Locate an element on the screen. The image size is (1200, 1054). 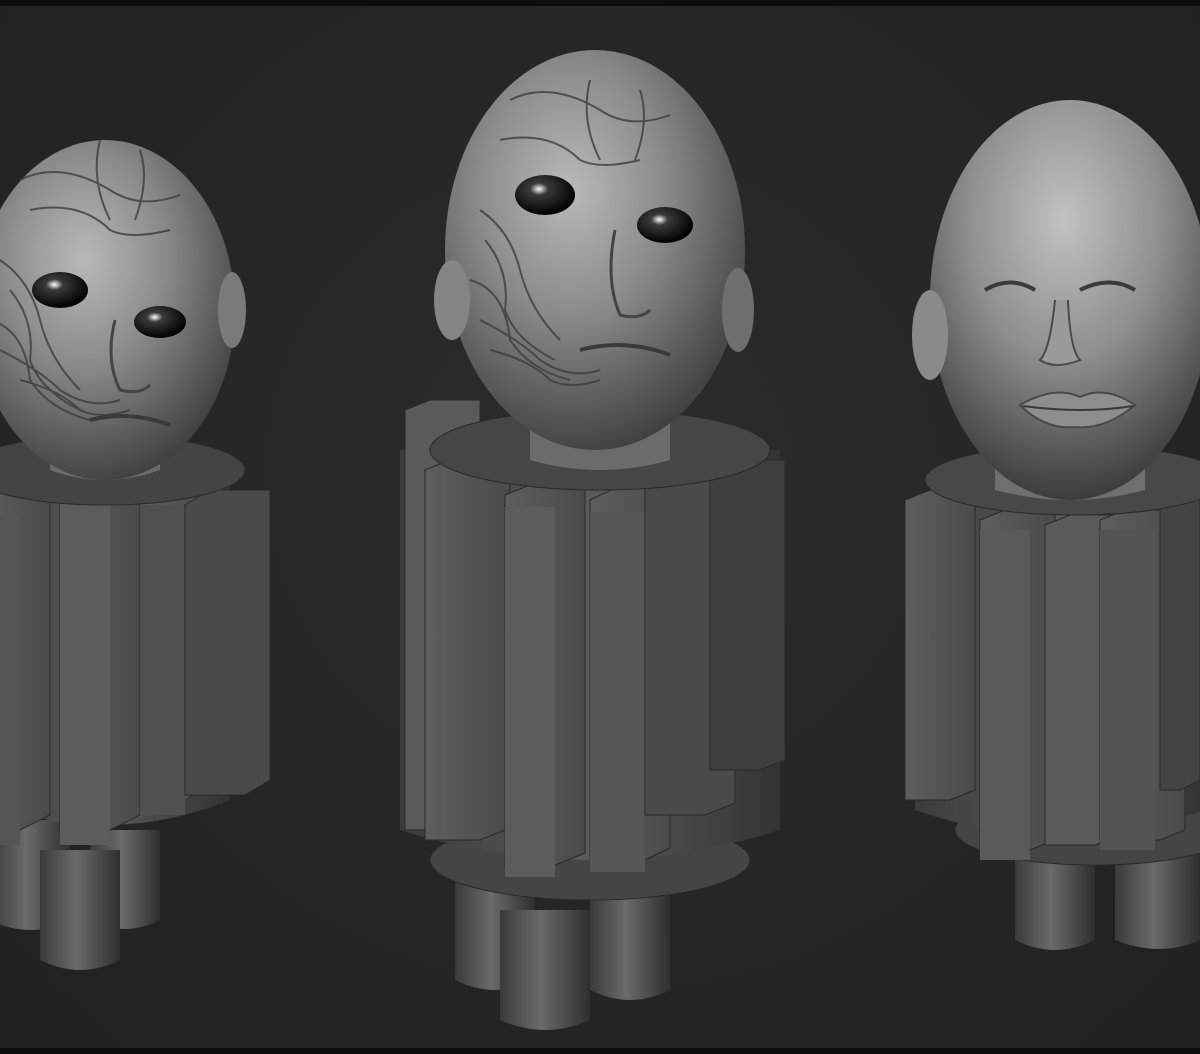
frame-border-top is located at coordinates (600, 3).